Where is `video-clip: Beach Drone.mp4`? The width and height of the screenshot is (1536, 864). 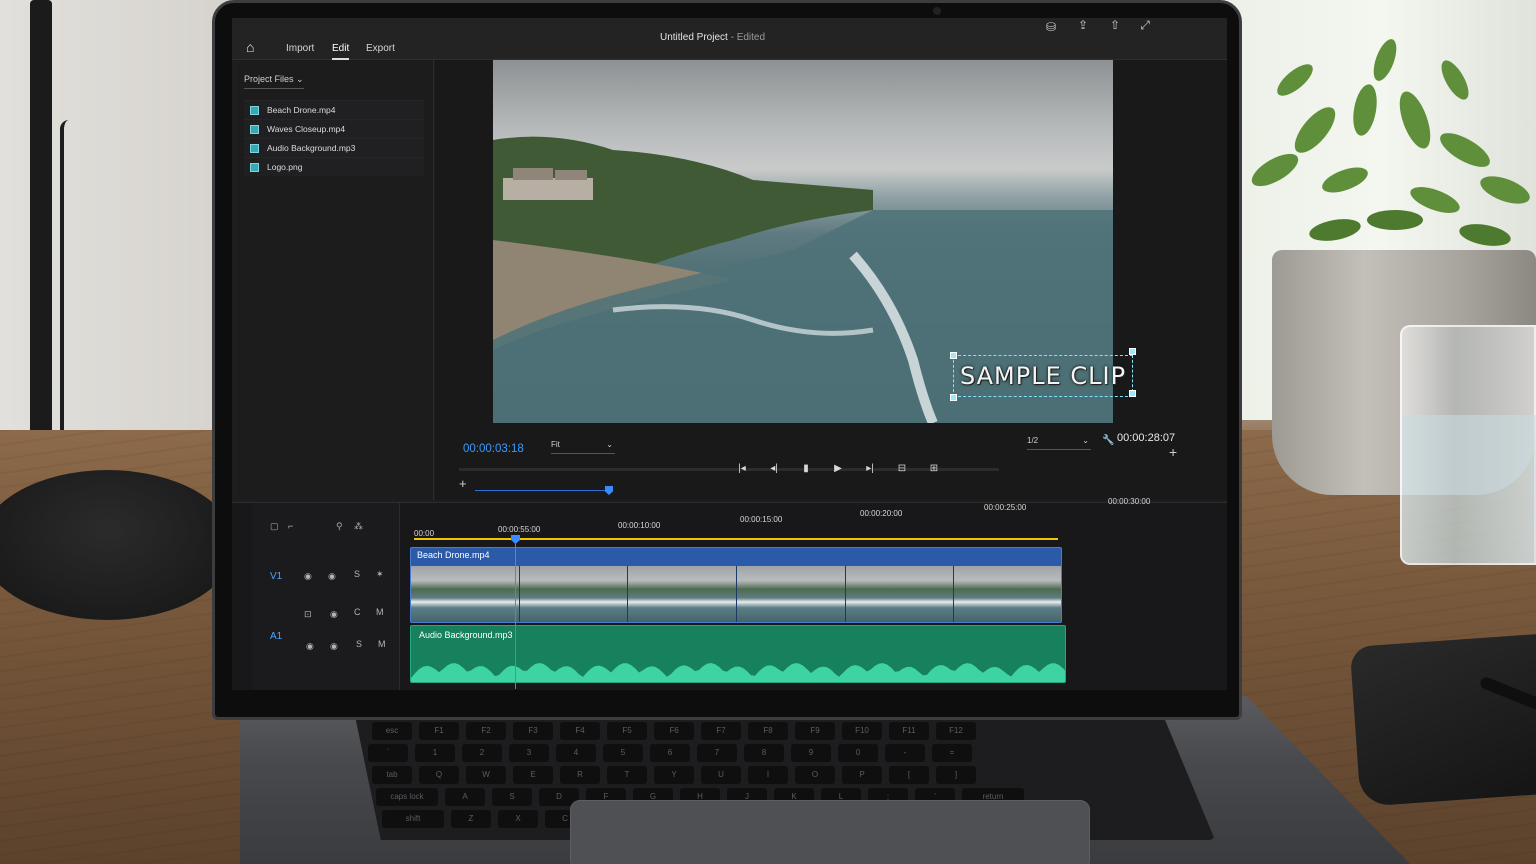
video-clip: Beach Drone.mp4 is located at coordinates (736, 585).